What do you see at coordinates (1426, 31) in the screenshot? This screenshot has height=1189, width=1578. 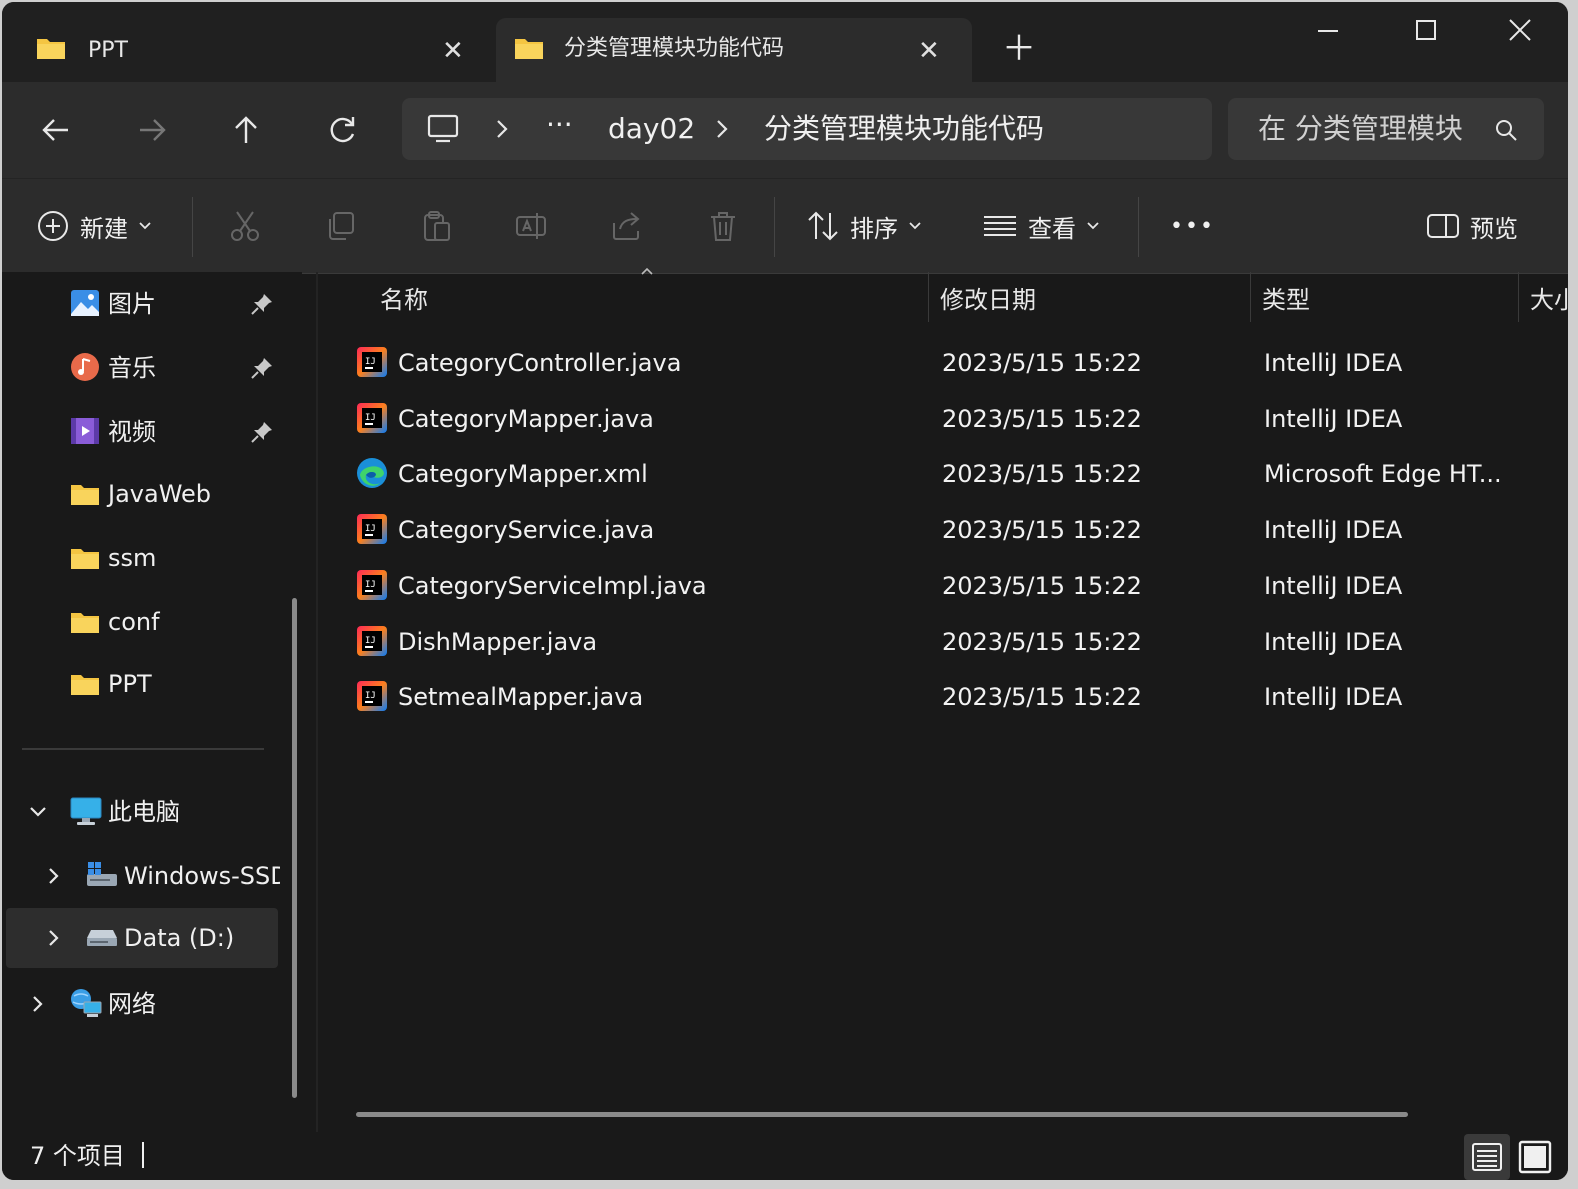 I see `maximize-icon` at bounding box center [1426, 31].